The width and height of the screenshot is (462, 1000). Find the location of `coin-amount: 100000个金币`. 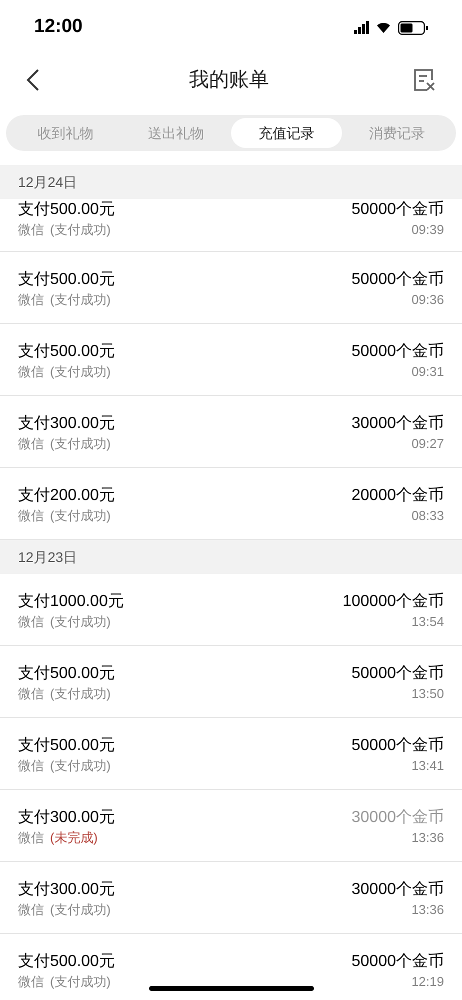

coin-amount: 100000个金币 is located at coordinates (393, 602).